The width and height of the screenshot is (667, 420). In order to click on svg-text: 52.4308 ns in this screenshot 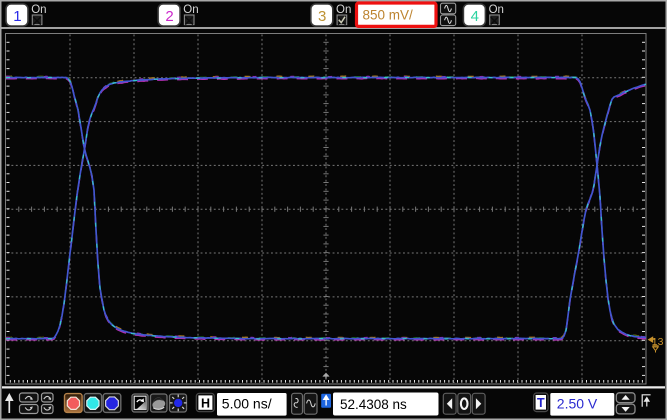, I will do `click(373, 404)`.